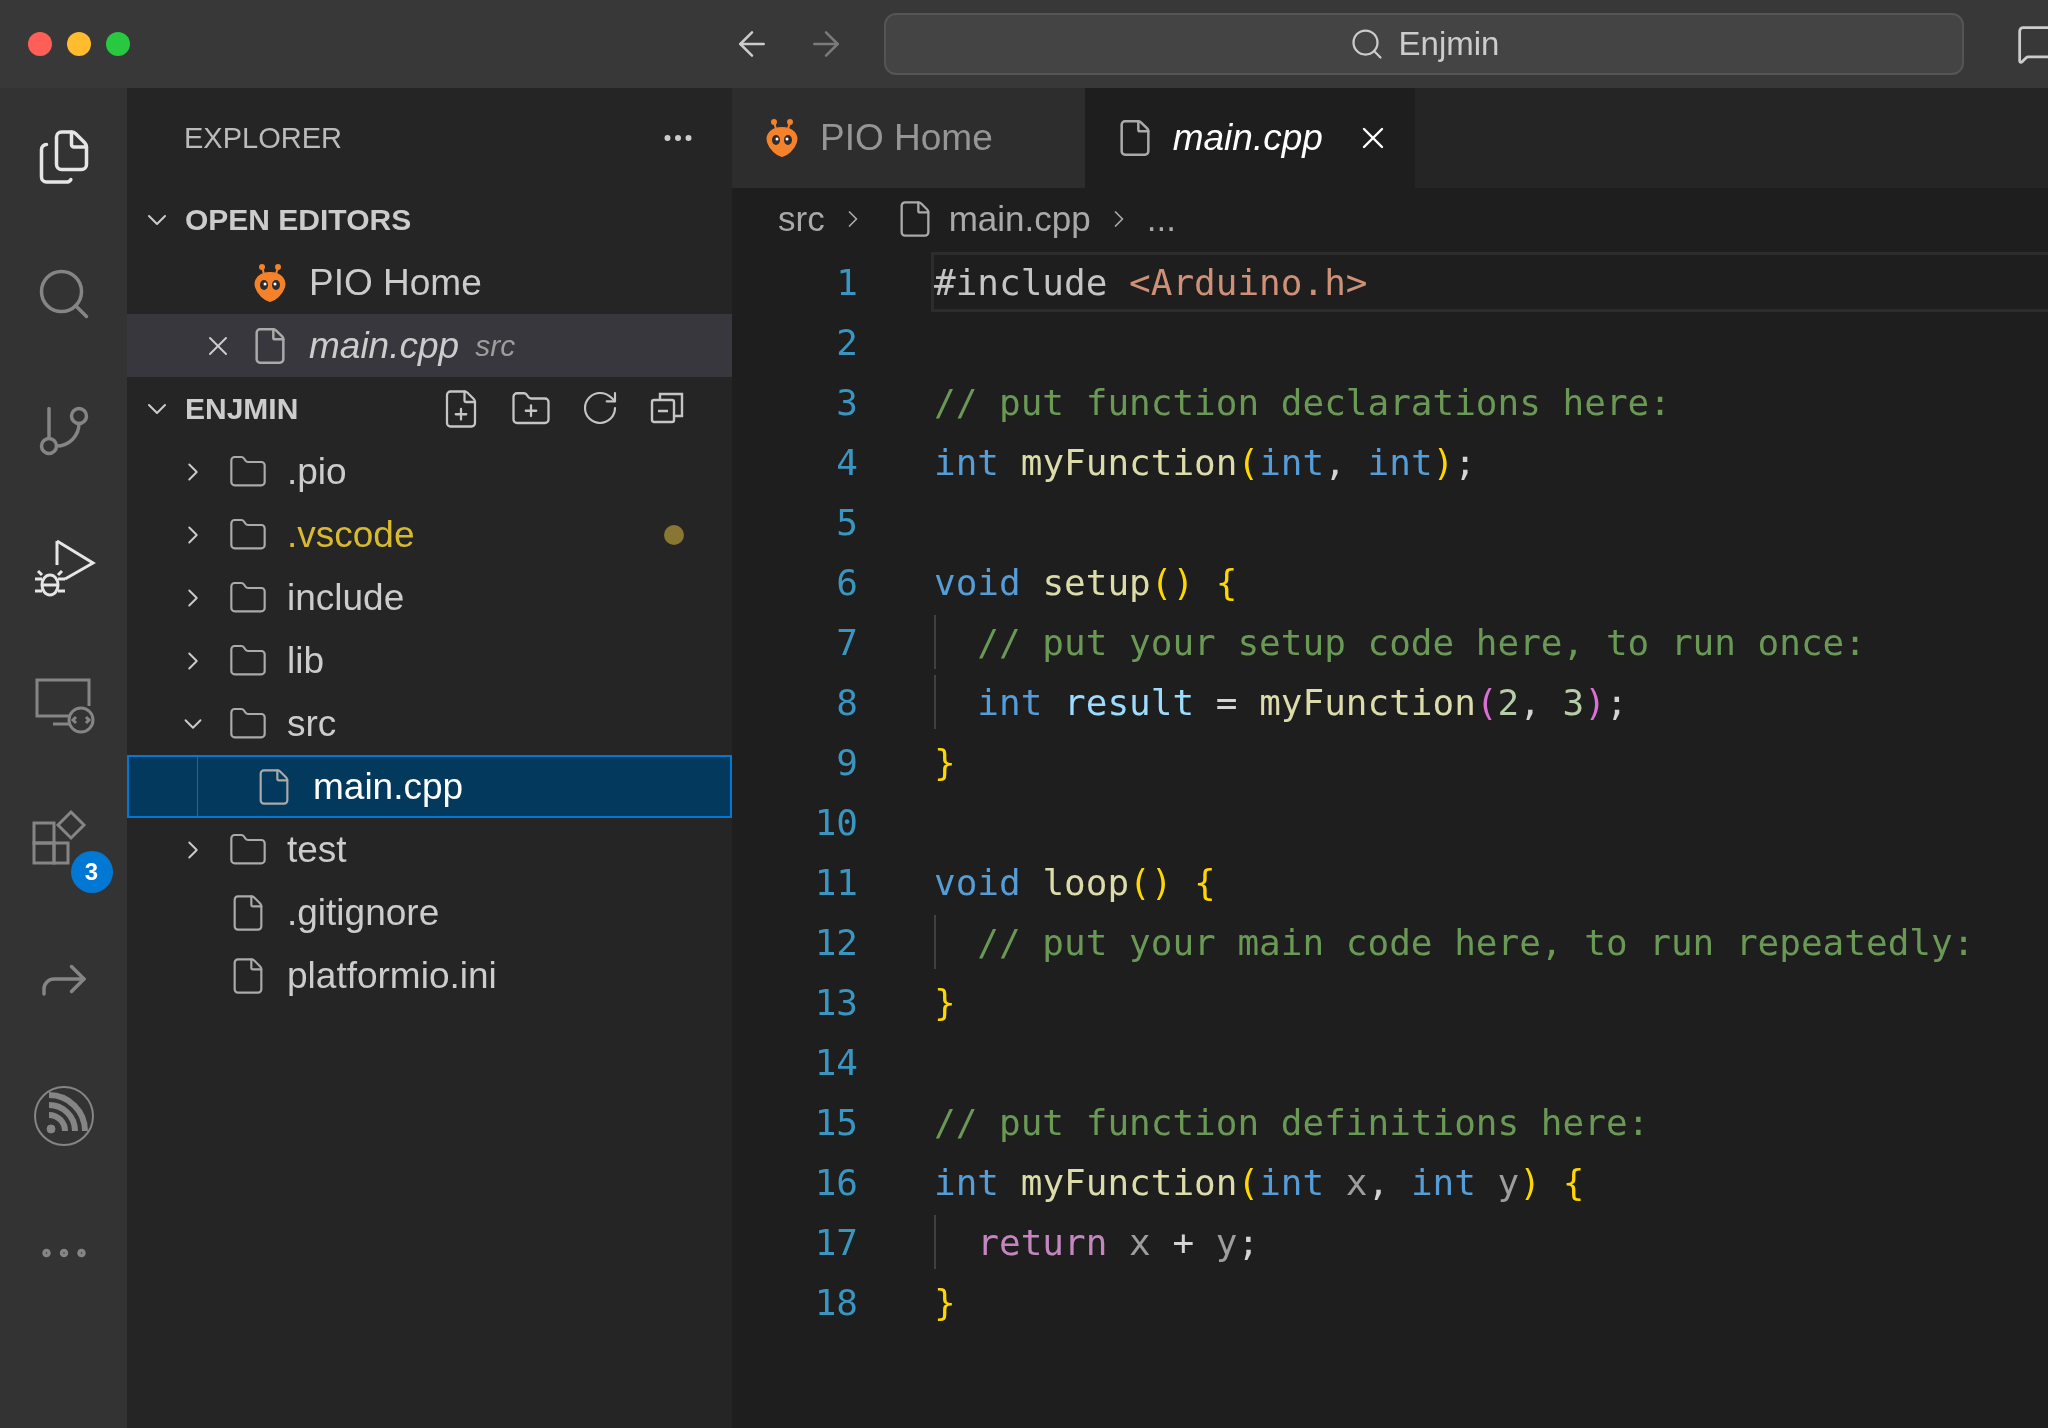 The width and height of the screenshot is (2048, 1428). What do you see at coordinates (835, 1122) in the screenshot?
I see `line-number: 15` at bounding box center [835, 1122].